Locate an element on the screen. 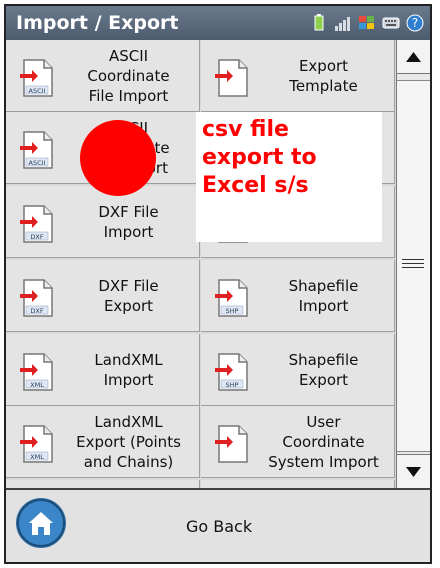  go-back-button: Go Back is located at coordinates (219, 526).